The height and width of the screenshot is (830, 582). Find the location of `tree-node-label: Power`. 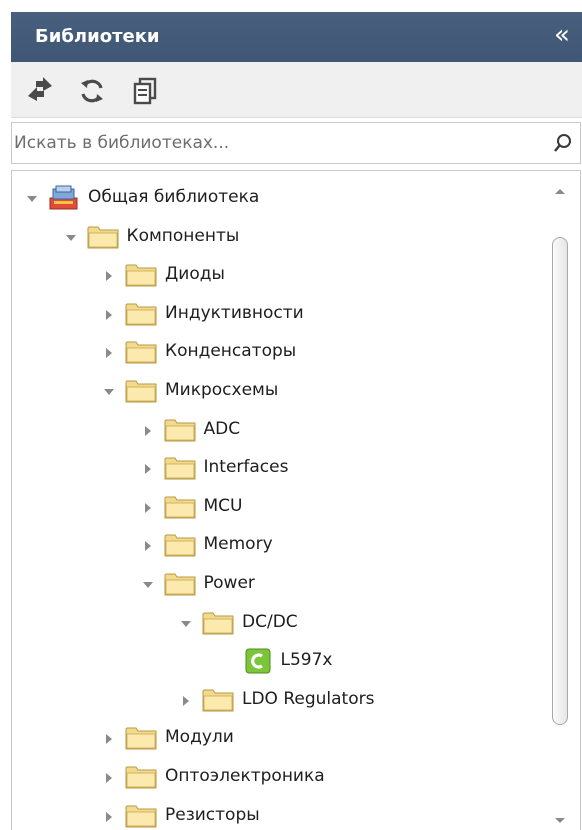

tree-node-label: Power is located at coordinates (229, 583).